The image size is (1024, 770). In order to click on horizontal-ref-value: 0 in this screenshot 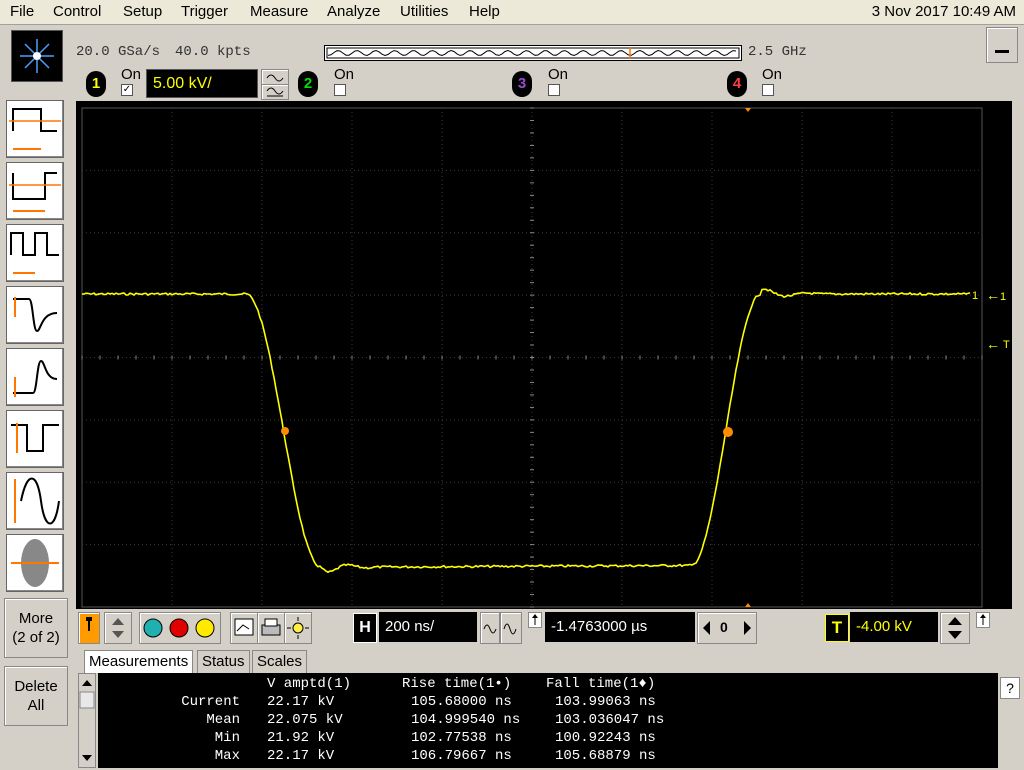, I will do `click(724, 627)`.